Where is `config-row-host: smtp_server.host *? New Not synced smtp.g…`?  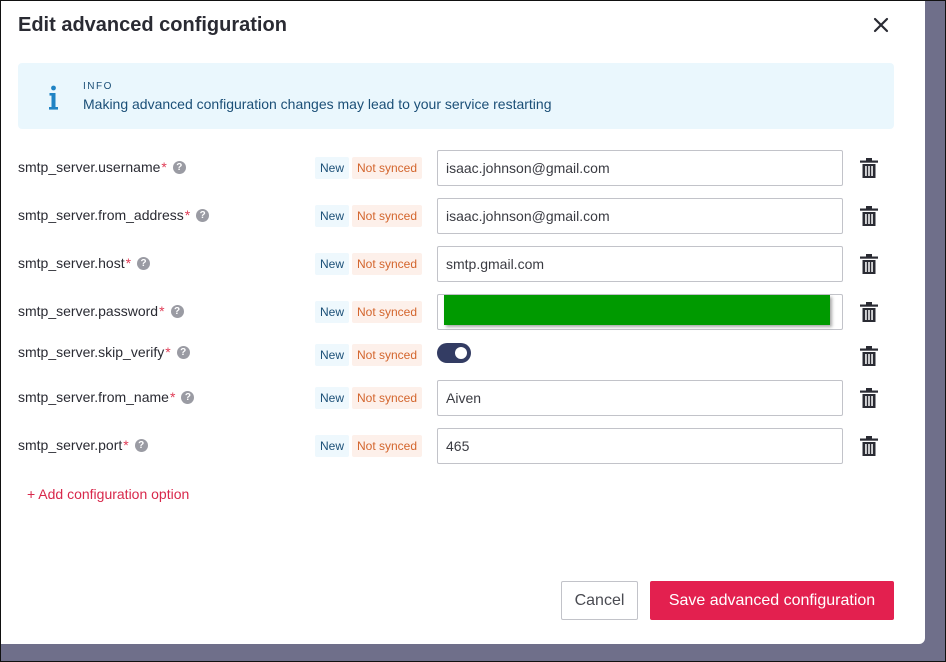 config-row-host: smtp_server.host *? New Not synced smtp.g… is located at coordinates (458, 265).